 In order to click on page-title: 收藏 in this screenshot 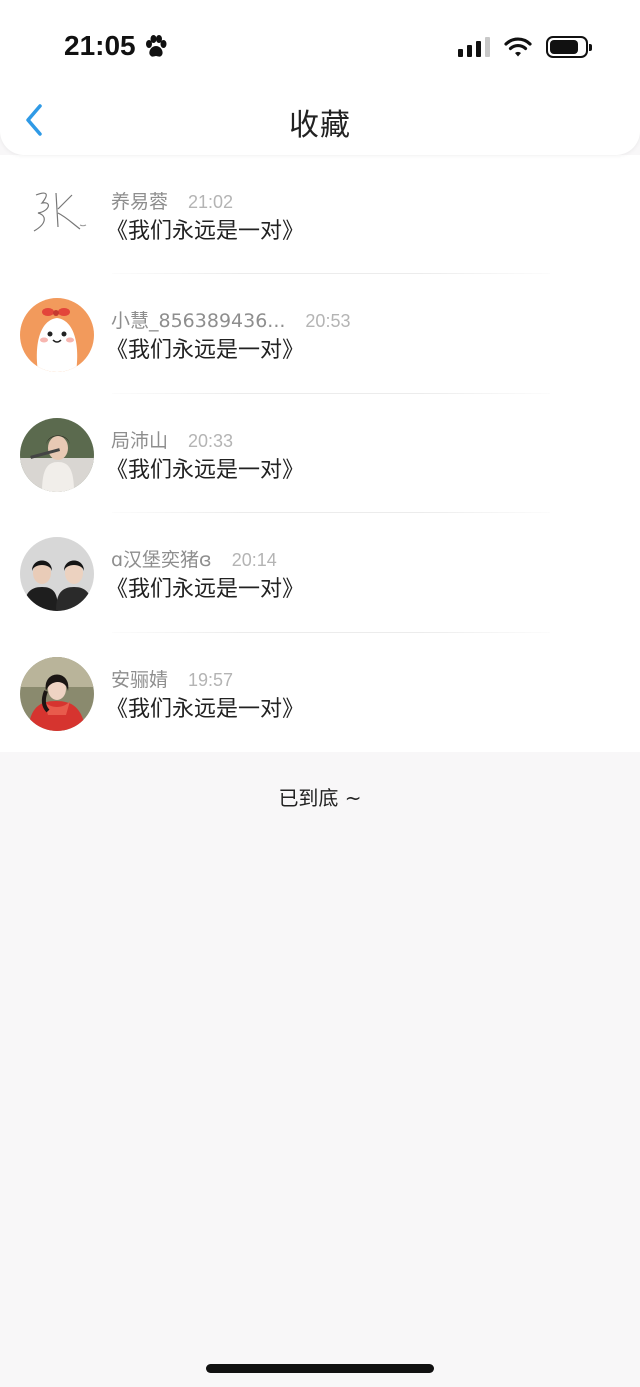, I will do `click(320, 125)`.